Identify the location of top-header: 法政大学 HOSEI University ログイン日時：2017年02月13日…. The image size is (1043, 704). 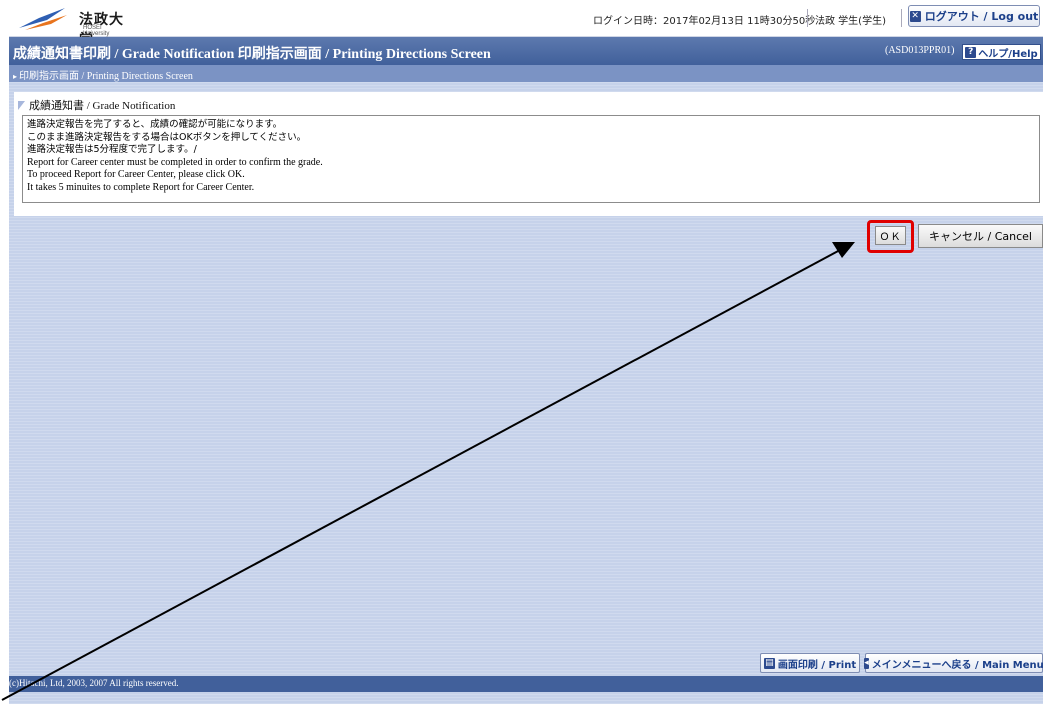
(526, 24).